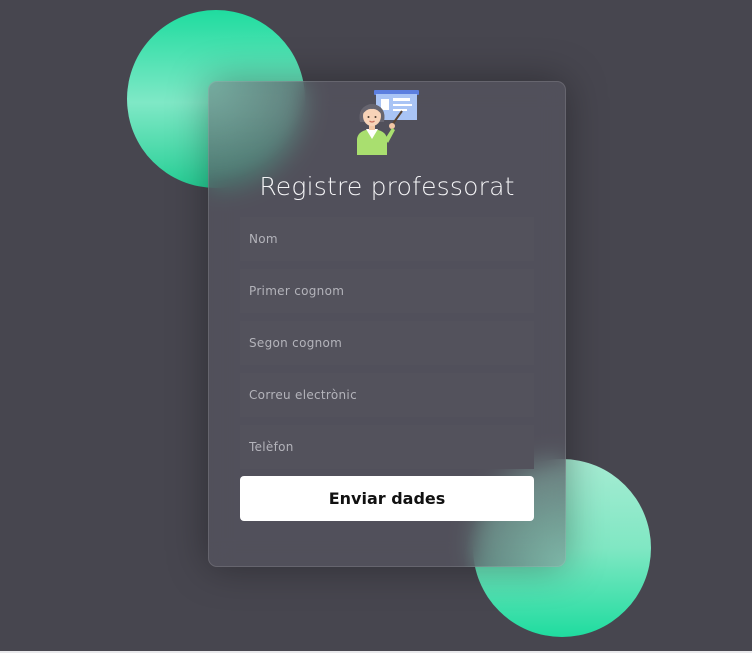 This screenshot has width=752, height=653. What do you see at coordinates (387, 447) in the screenshot?
I see `telefon-input` at bounding box center [387, 447].